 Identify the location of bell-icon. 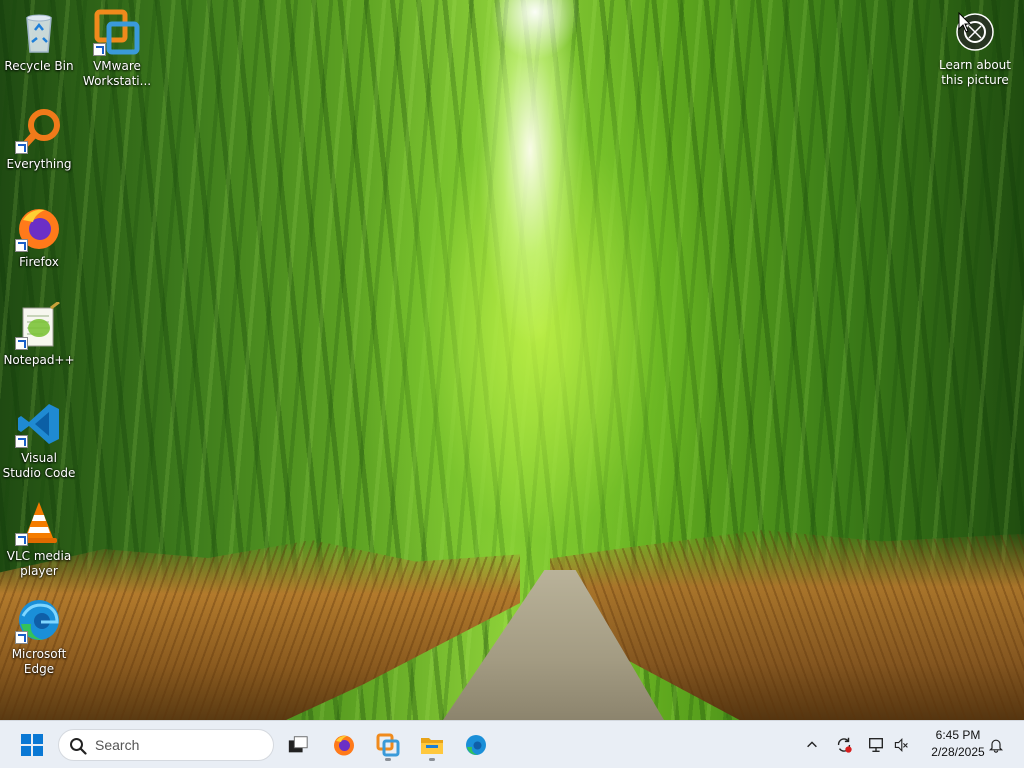
(996, 746).